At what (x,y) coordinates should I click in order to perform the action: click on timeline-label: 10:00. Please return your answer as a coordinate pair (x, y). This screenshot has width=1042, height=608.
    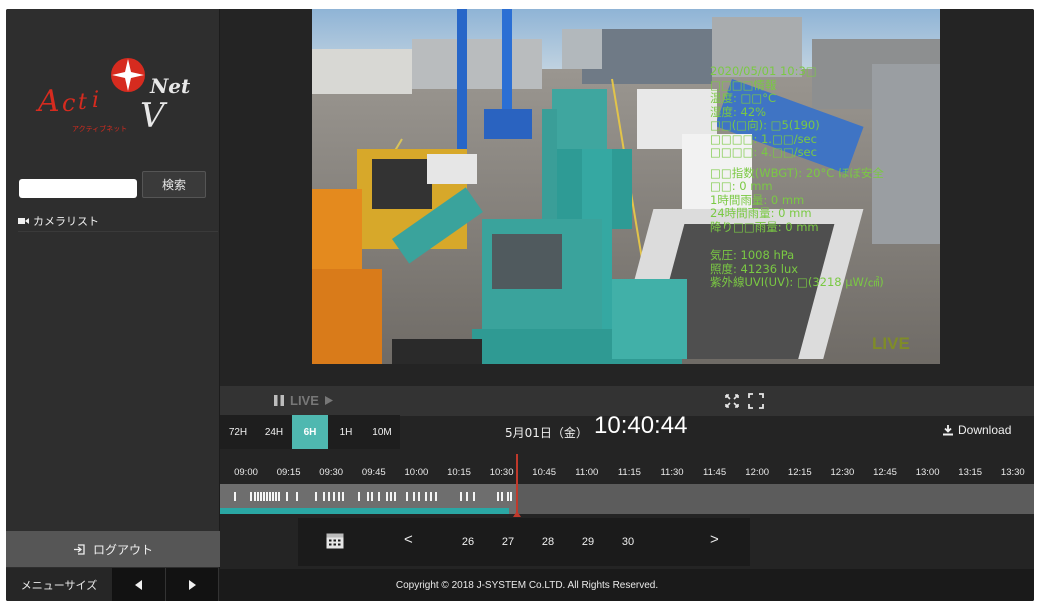
    Looking at the image, I should click on (416, 472).